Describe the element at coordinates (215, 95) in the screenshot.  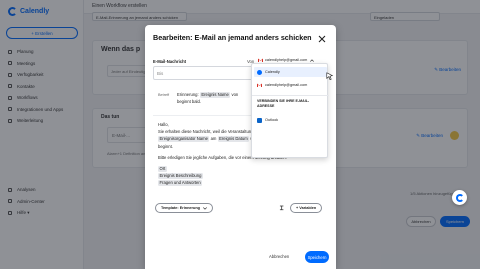
I see `variable-chip: Ereignis Name` at that location.